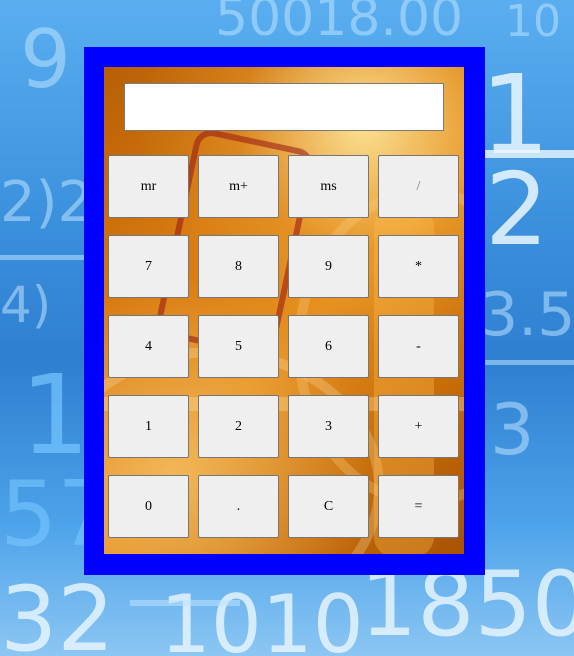 Image resolution: width=574 pixels, height=656 pixels. I want to click on calculator-display, so click(284, 107).